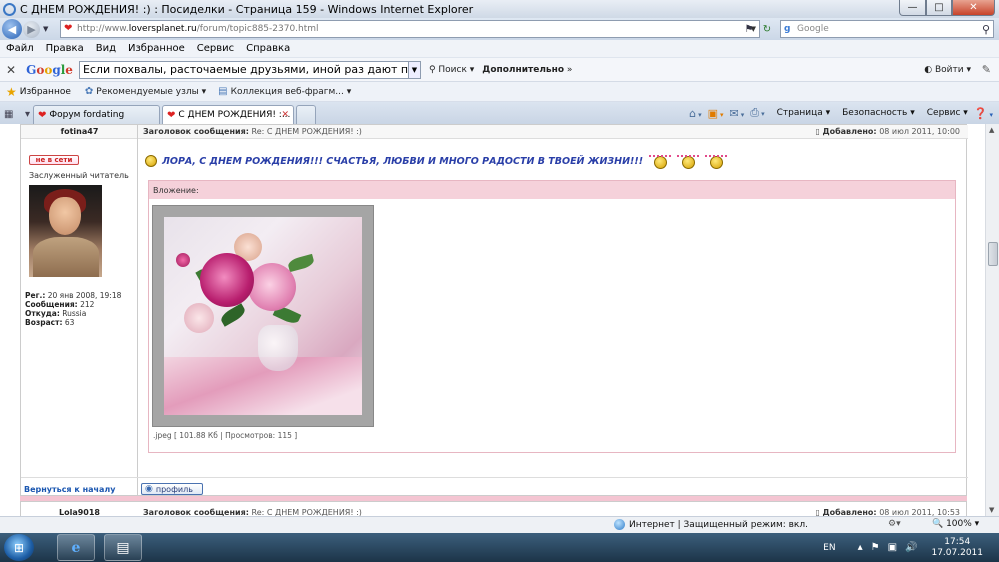 The height and width of the screenshot is (562, 999). Describe the element at coordinates (45, 92) in the screenshot. I see `favorites-label: Избранное` at that location.